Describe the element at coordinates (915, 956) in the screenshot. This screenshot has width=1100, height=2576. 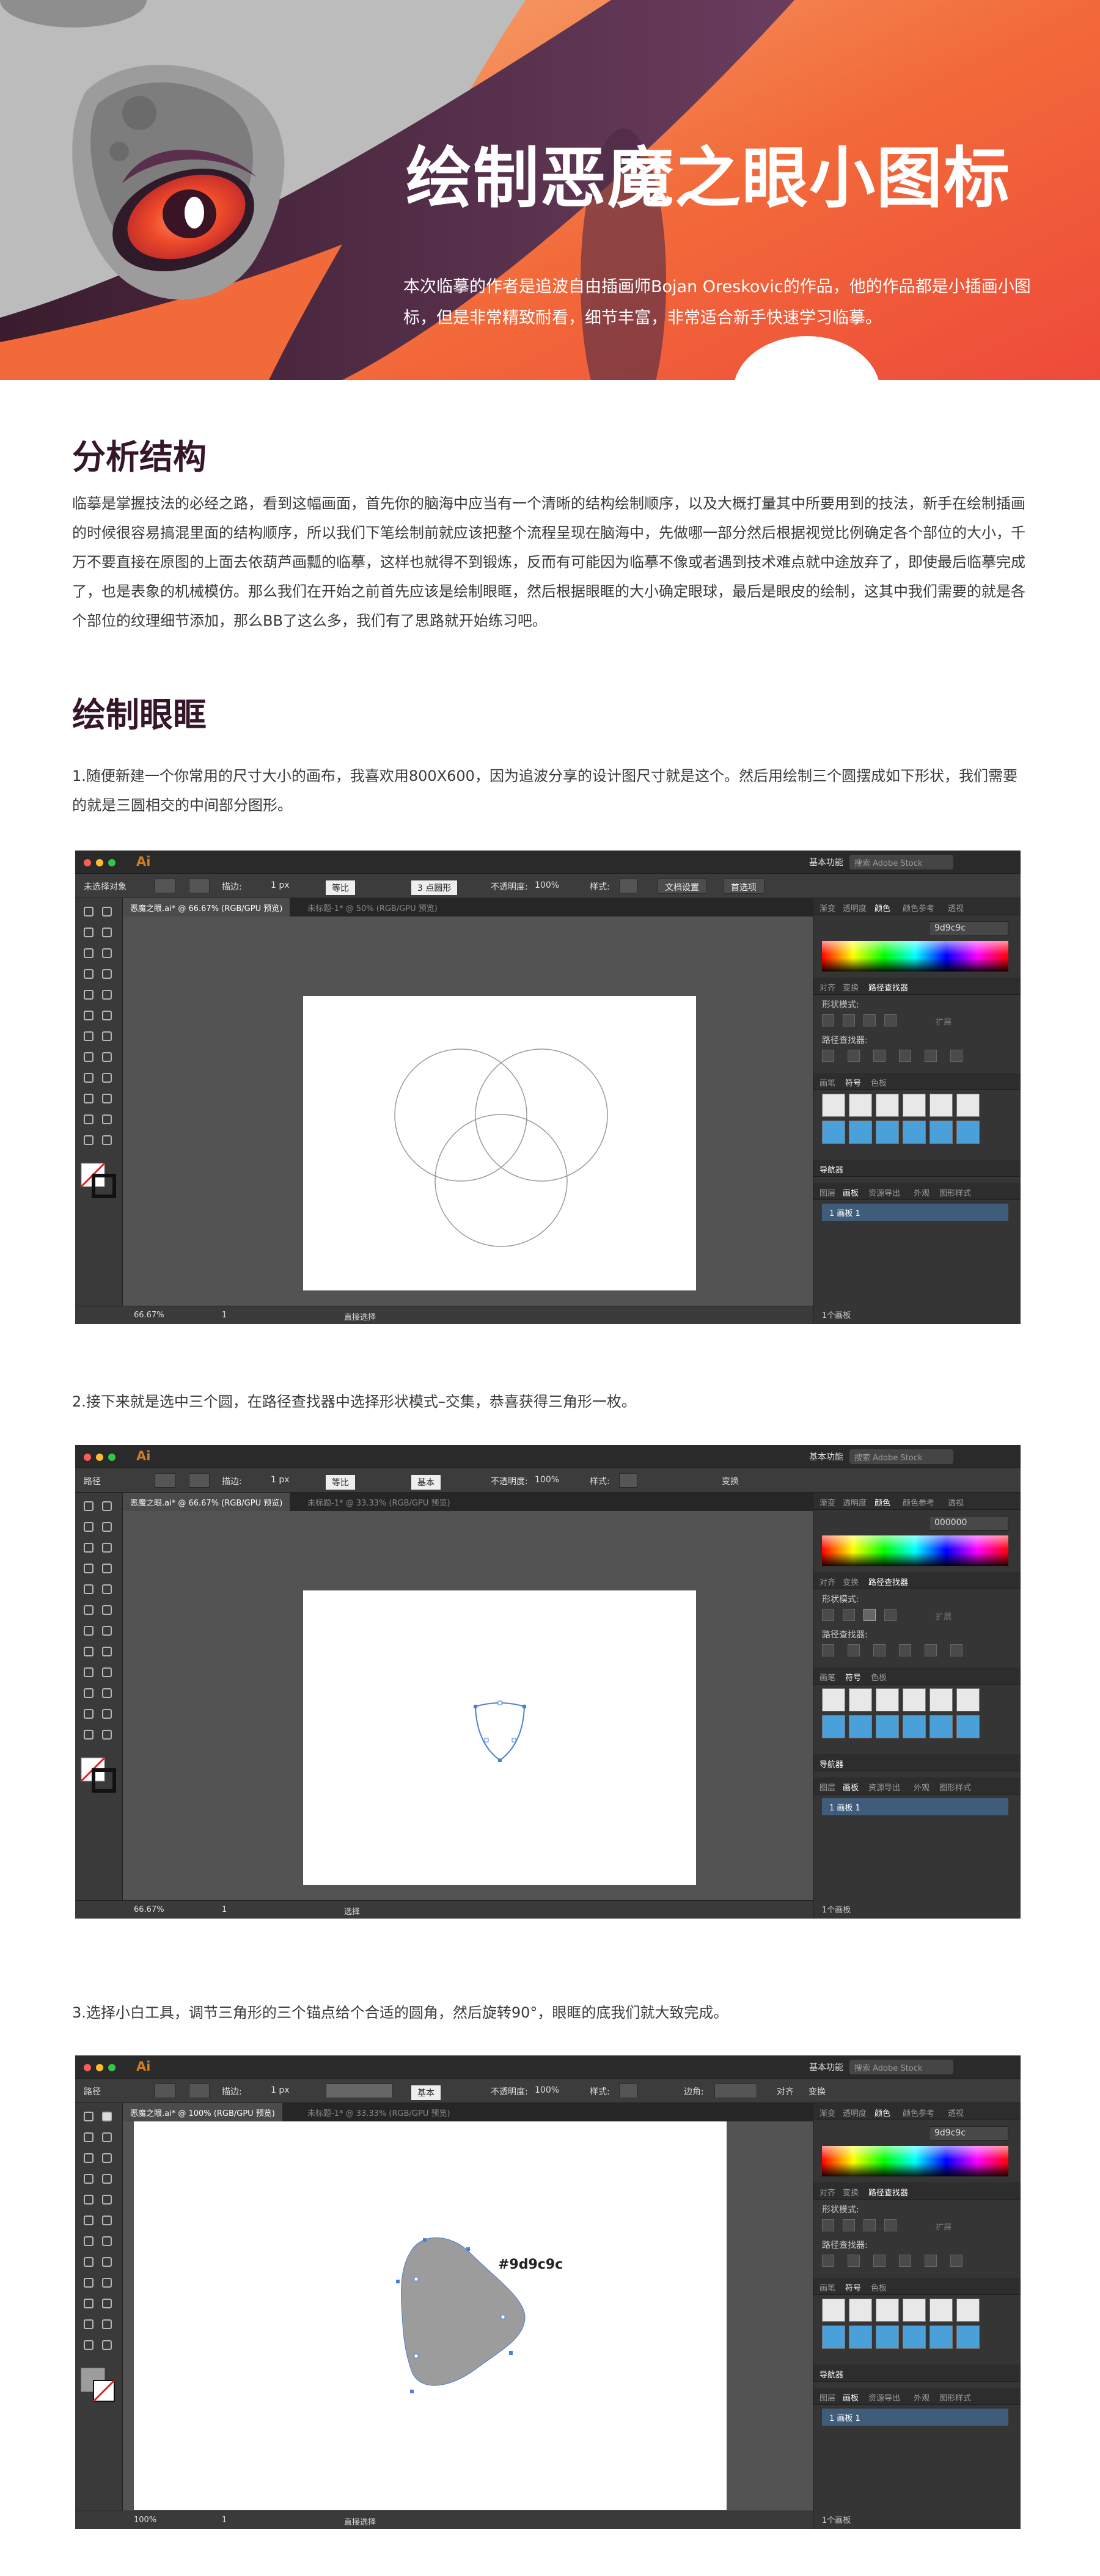
I see `color-spectrum` at that location.